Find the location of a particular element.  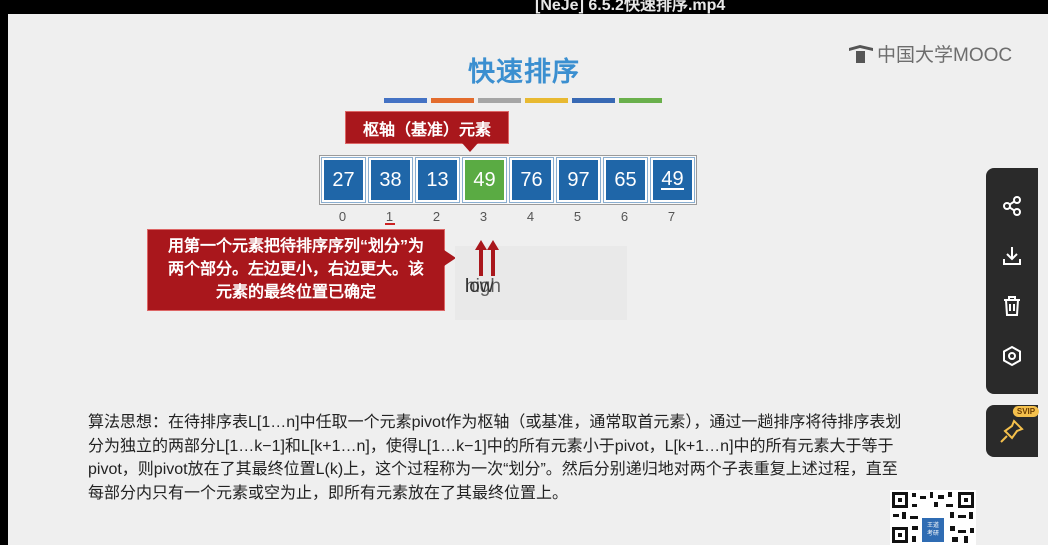

video-title: [NeJe] 6.5.2快速排序.mp4 is located at coordinates (630, 7).